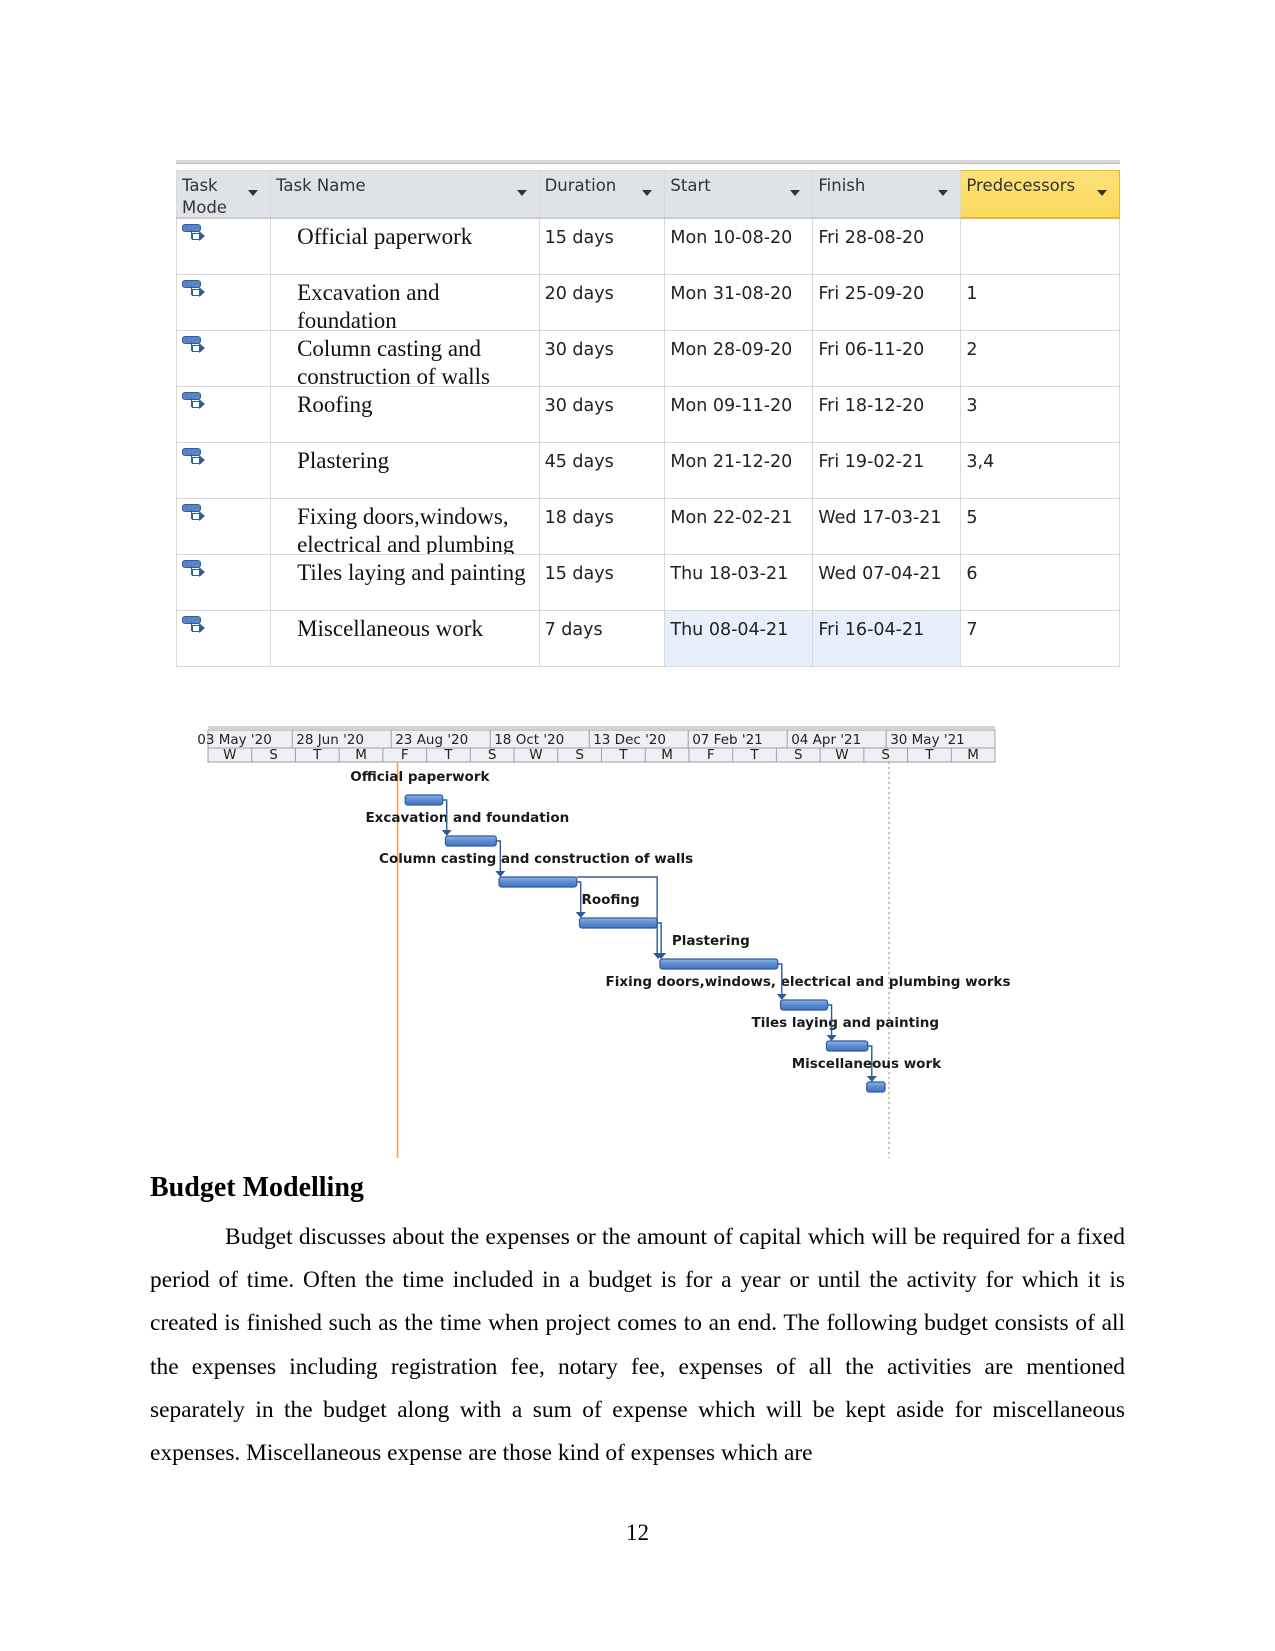 The width and height of the screenshot is (1275, 1651). Describe the element at coordinates (739, 526) in the screenshot. I see `cell-start: Mon 22-02-21` at that location.